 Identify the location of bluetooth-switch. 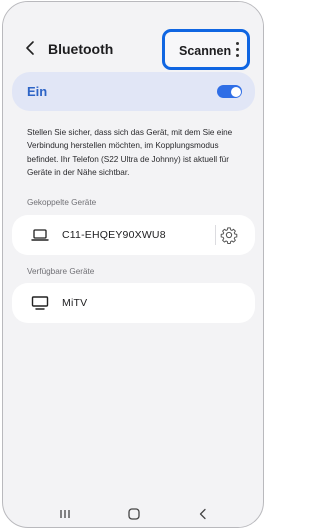
(229, 91).